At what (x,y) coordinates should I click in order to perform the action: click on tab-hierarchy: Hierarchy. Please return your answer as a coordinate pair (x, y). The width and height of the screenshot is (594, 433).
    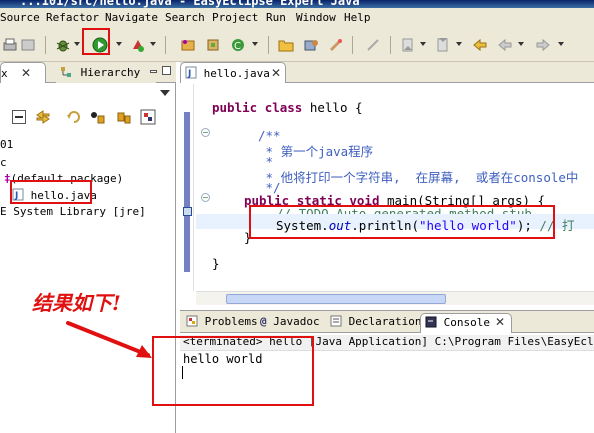
    Looking at the image, I should click on (106, 72).